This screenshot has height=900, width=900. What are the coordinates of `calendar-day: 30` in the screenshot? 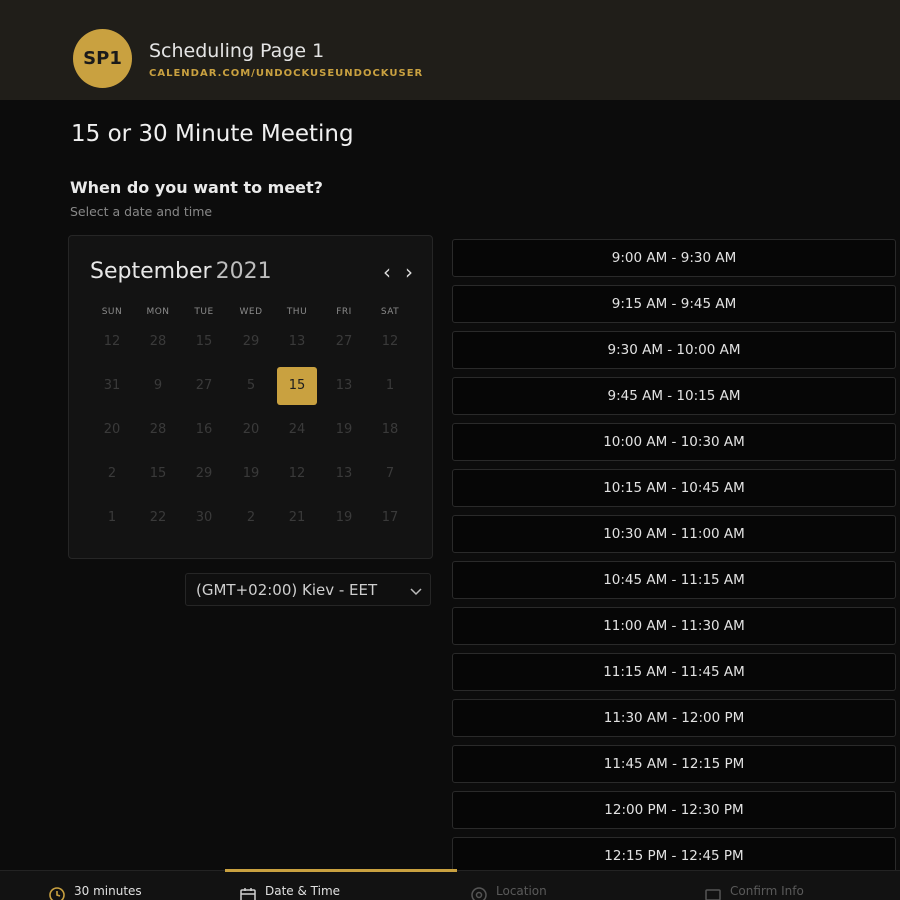 It's located at (204, 518).